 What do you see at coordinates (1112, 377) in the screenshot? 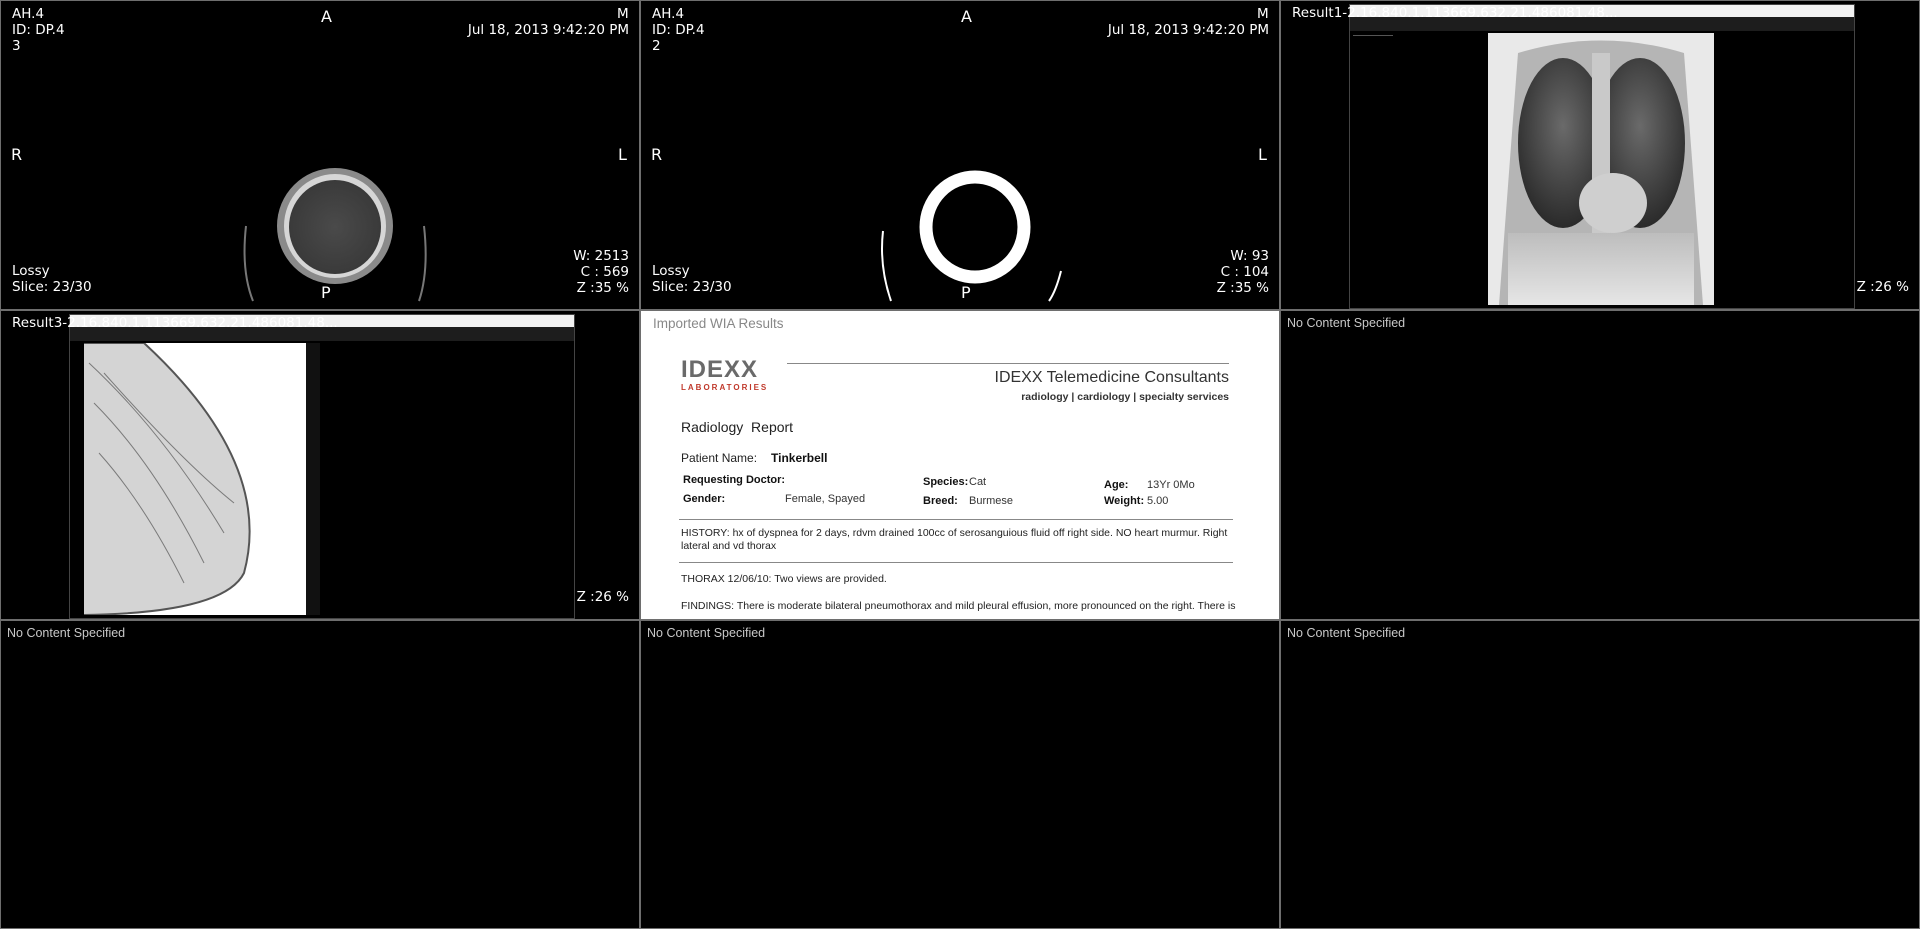
I see `company-name: IDEXX Telemedicine Consultants` at bounding box center [1112, 377].